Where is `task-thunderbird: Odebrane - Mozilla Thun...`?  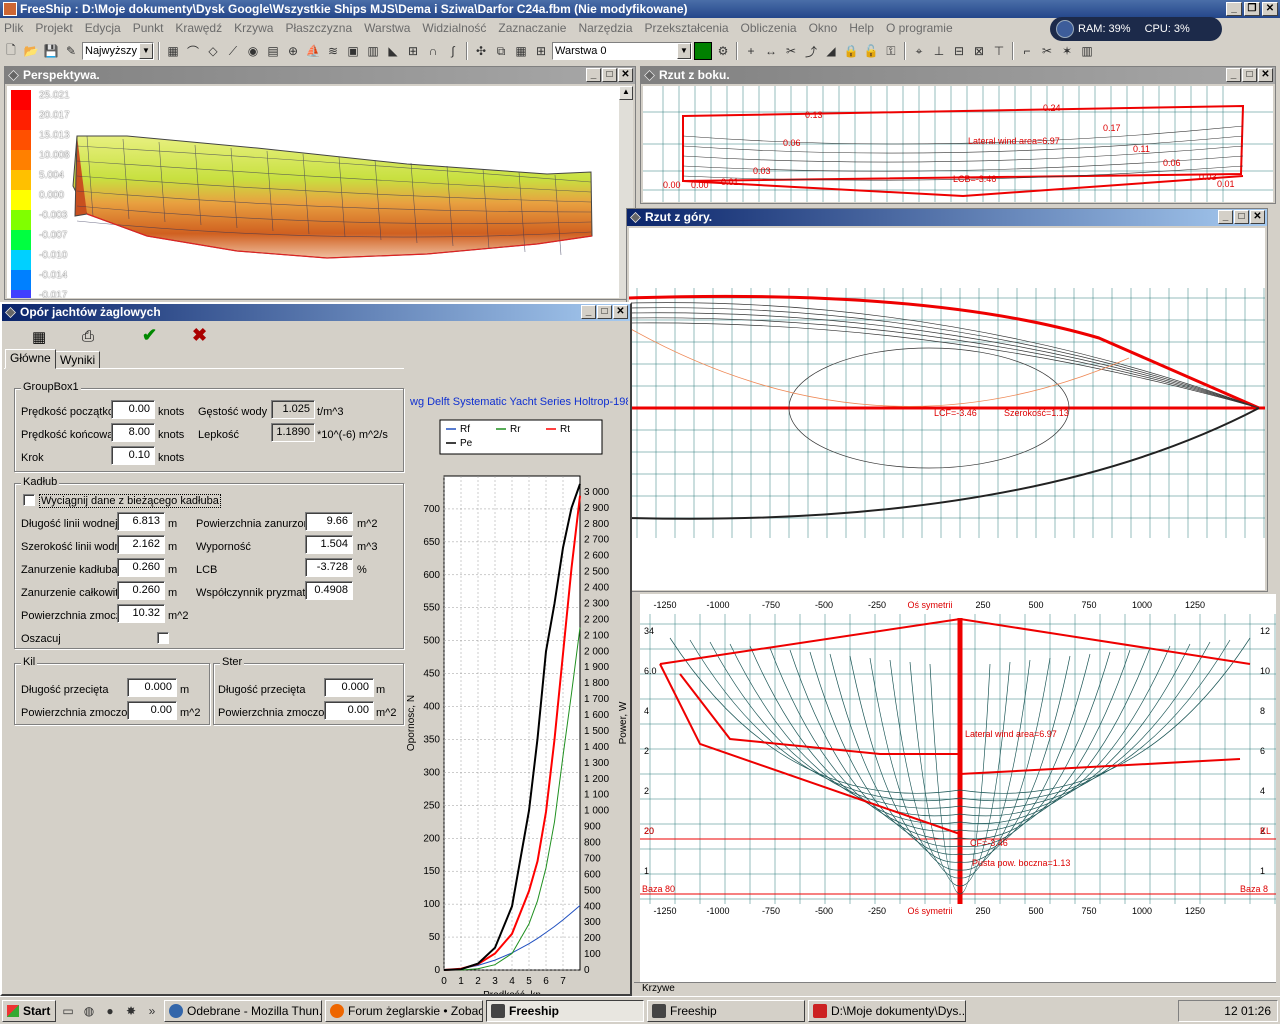
task-thunderbird: Odebrane - Mozilla Thun... is located at coordinates (243, 1010).